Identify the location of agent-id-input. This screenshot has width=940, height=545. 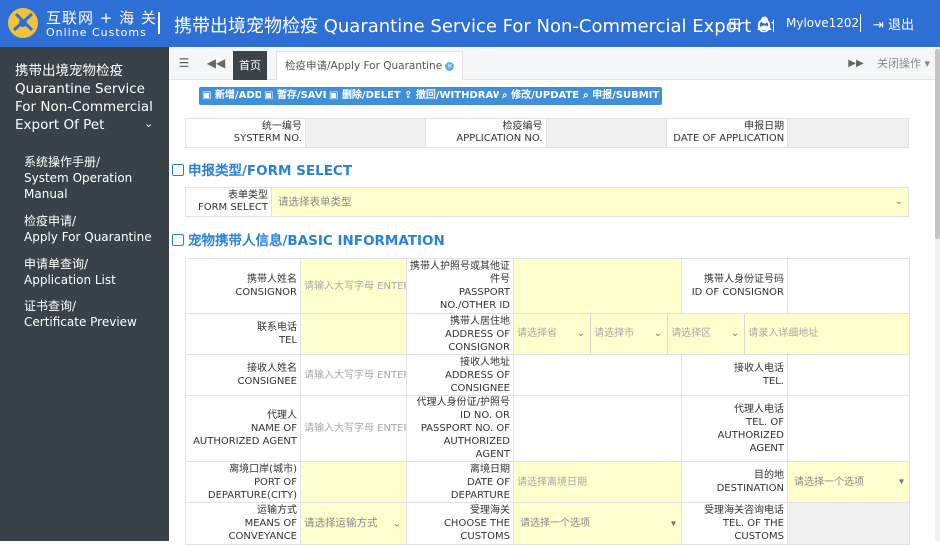
(597, 428).